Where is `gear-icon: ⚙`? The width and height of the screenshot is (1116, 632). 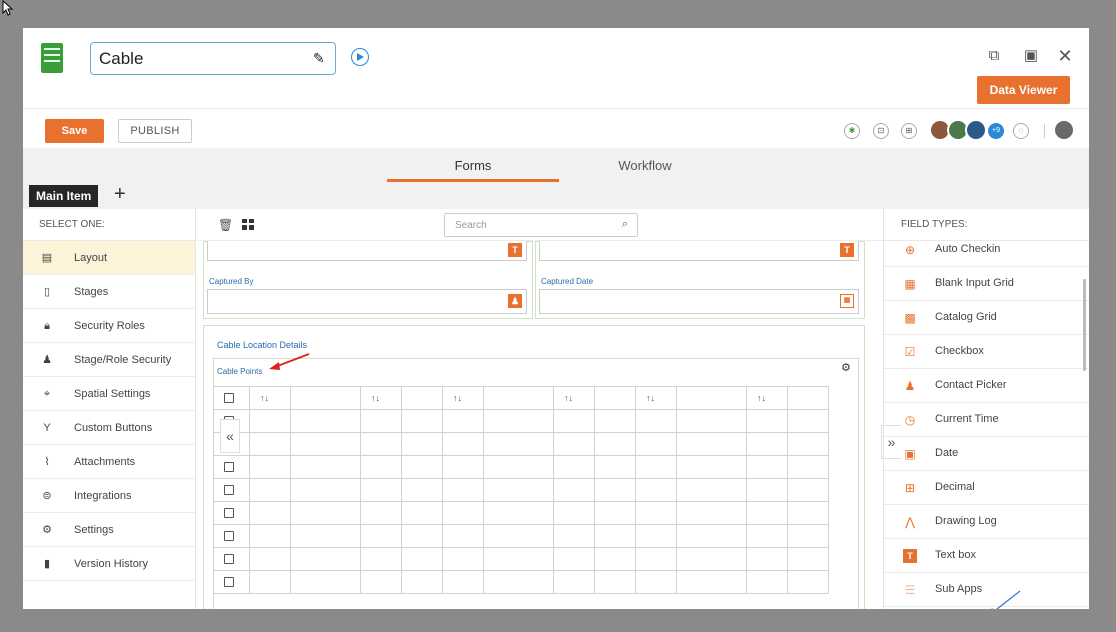 gear-icon: ⚙ is located at coordinates (846, 367).